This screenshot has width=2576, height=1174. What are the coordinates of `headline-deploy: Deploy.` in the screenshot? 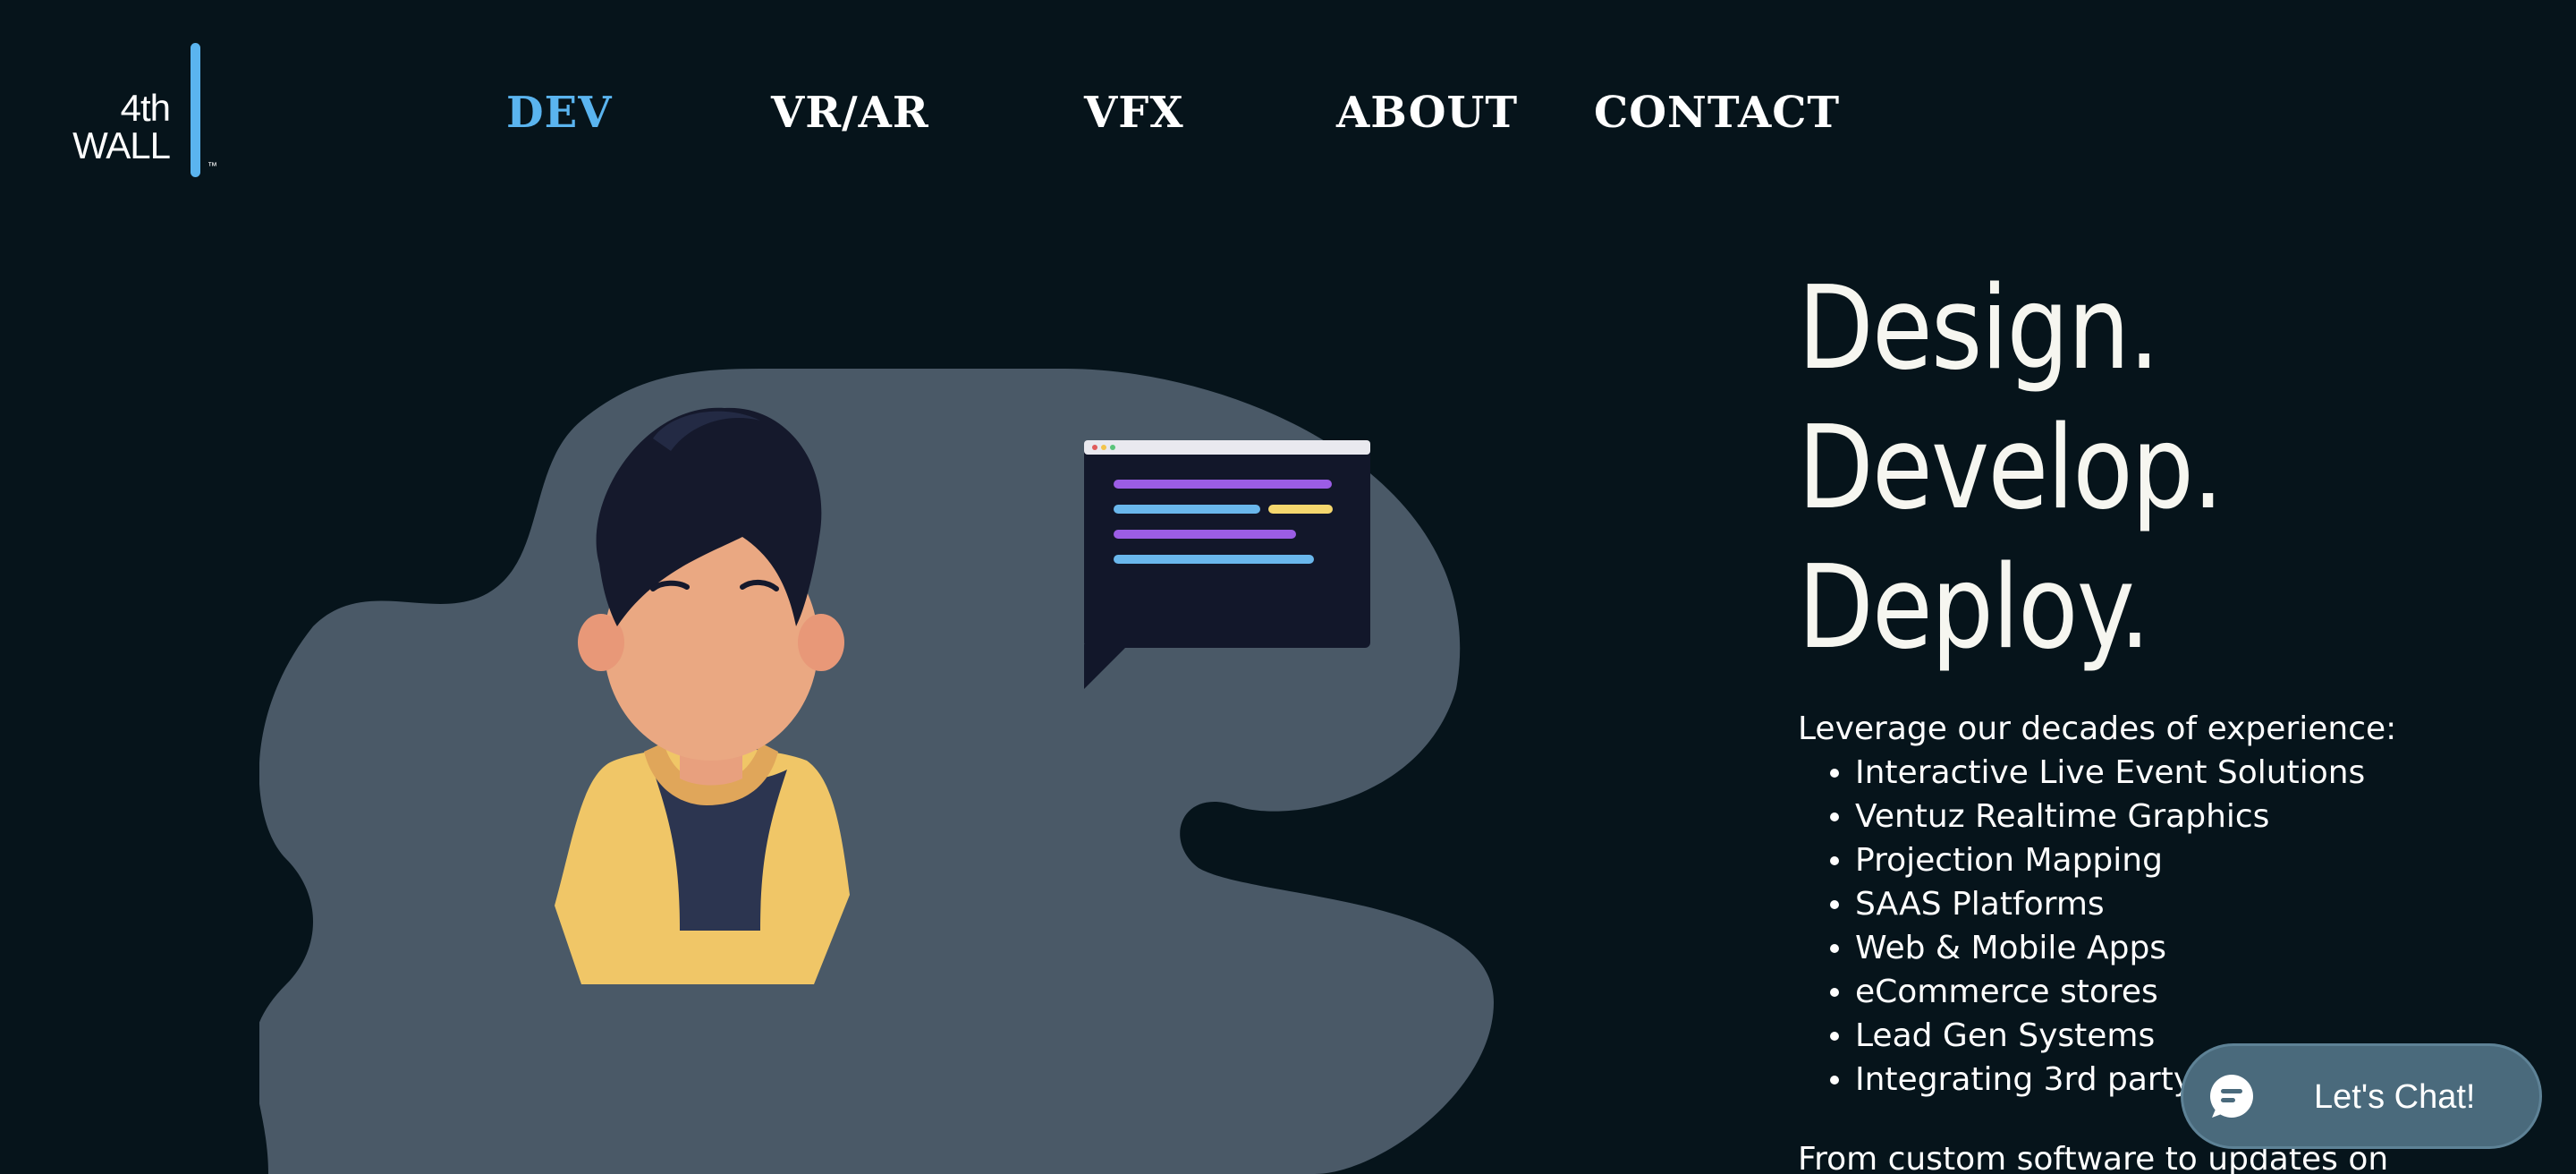 It's located at (1974, 608).